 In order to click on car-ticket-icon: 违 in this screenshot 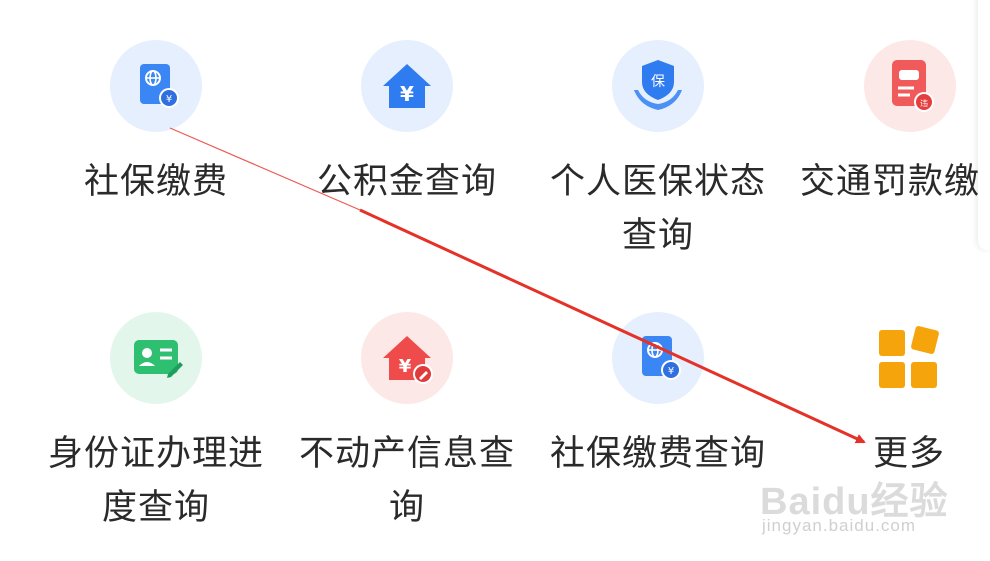, I will do `click(910, 86)`.